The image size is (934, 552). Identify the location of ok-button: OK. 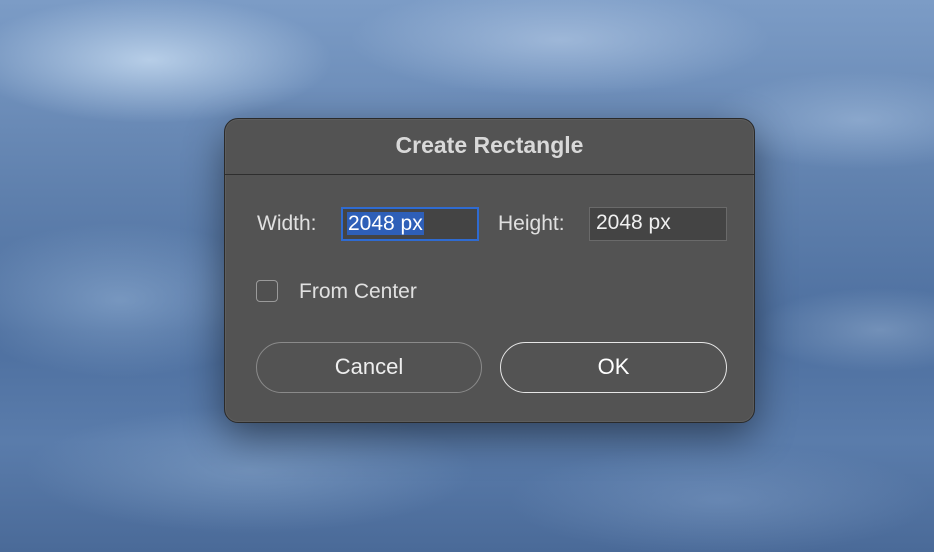
(613, 367).